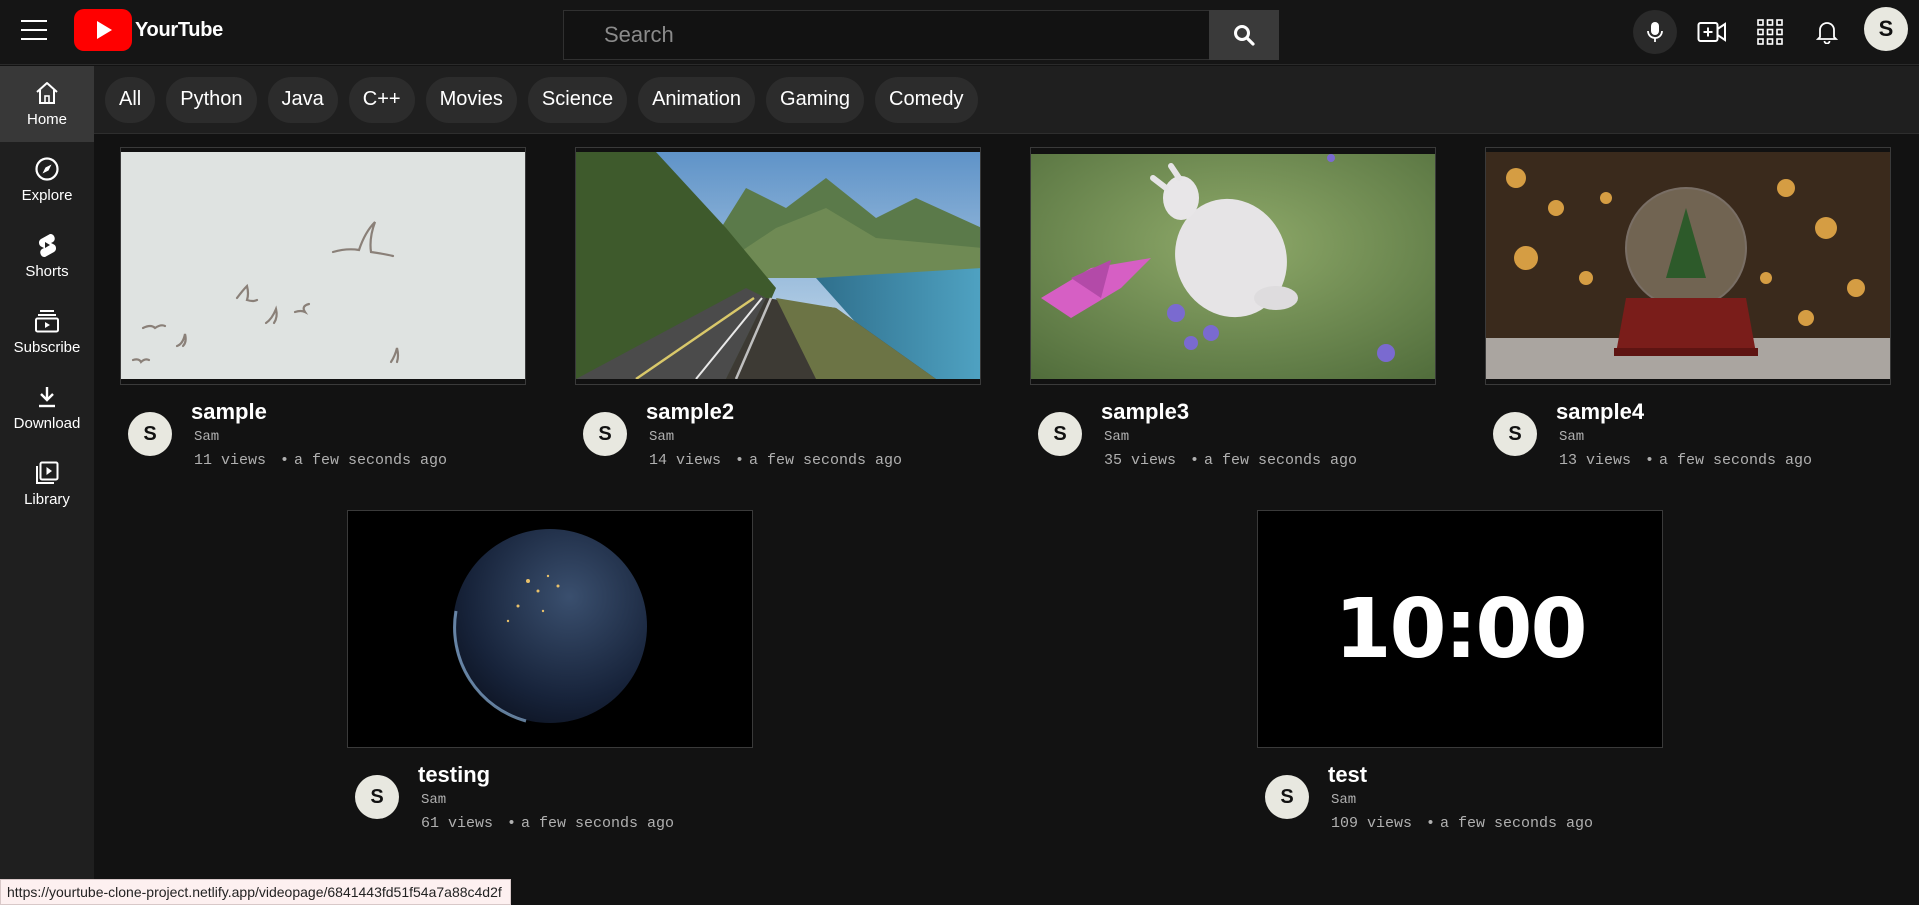 This screenshot has height=905, width=1919. What do you see at coordinates (103, 30) in the screenshot?
I see `play-logo-icon` at bounding box center [103, 30].